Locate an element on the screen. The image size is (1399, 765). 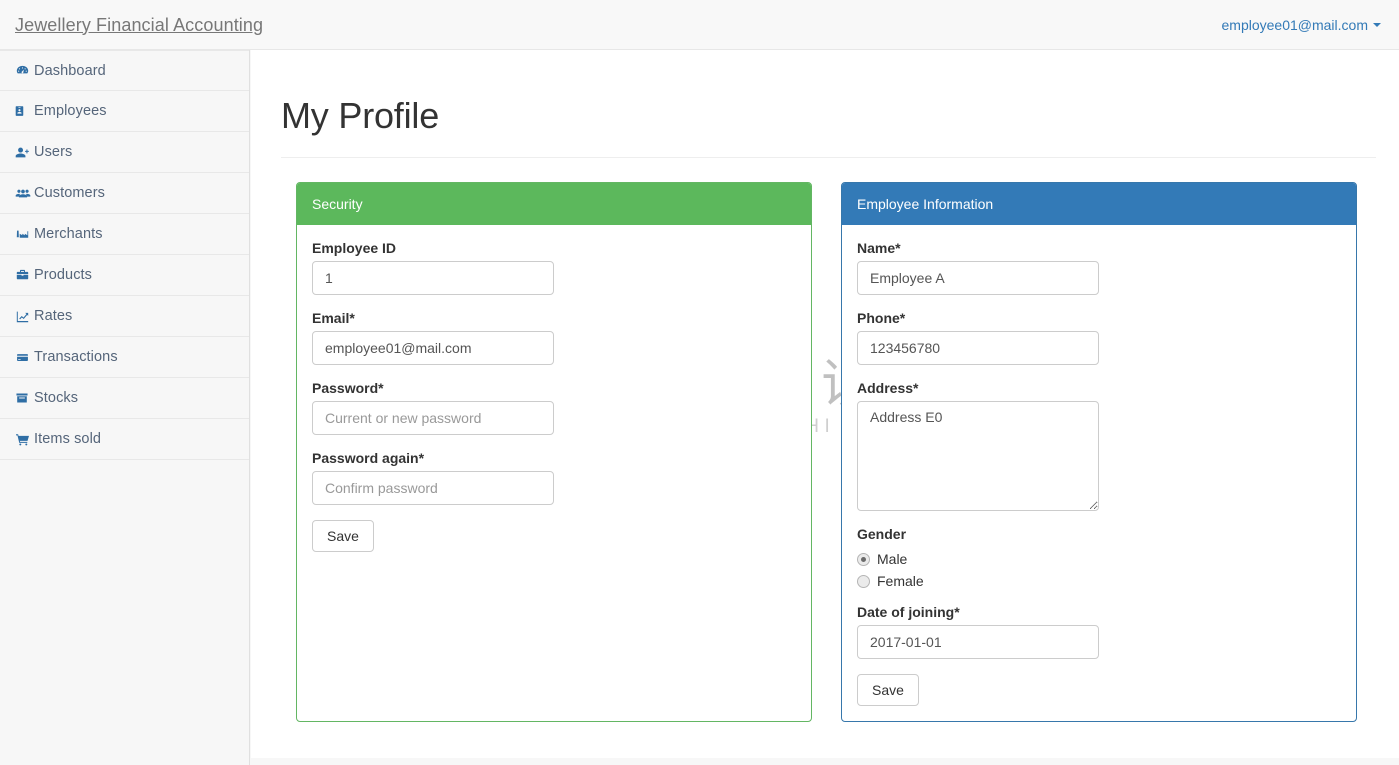
archive-icon is located at coordinates (23, 398).